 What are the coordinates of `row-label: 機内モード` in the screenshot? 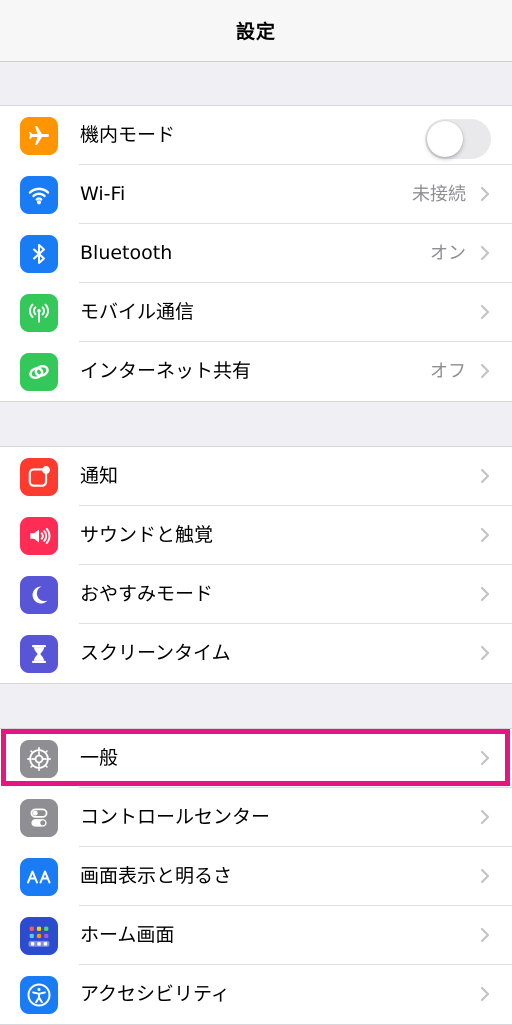 It's located at (128, 135).